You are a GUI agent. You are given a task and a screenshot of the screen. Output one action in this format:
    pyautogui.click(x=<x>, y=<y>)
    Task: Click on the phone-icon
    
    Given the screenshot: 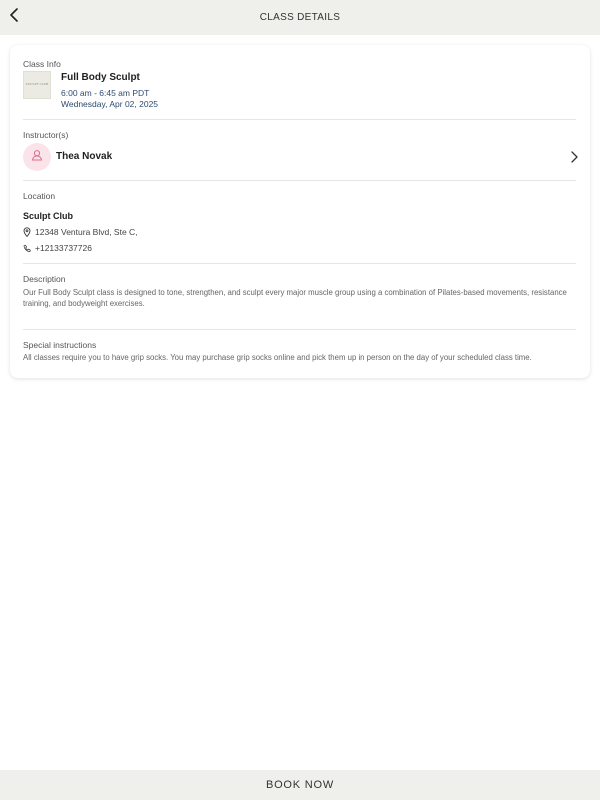 What is the action you would take?
    pyautogui.click(x=27, y=248)
    